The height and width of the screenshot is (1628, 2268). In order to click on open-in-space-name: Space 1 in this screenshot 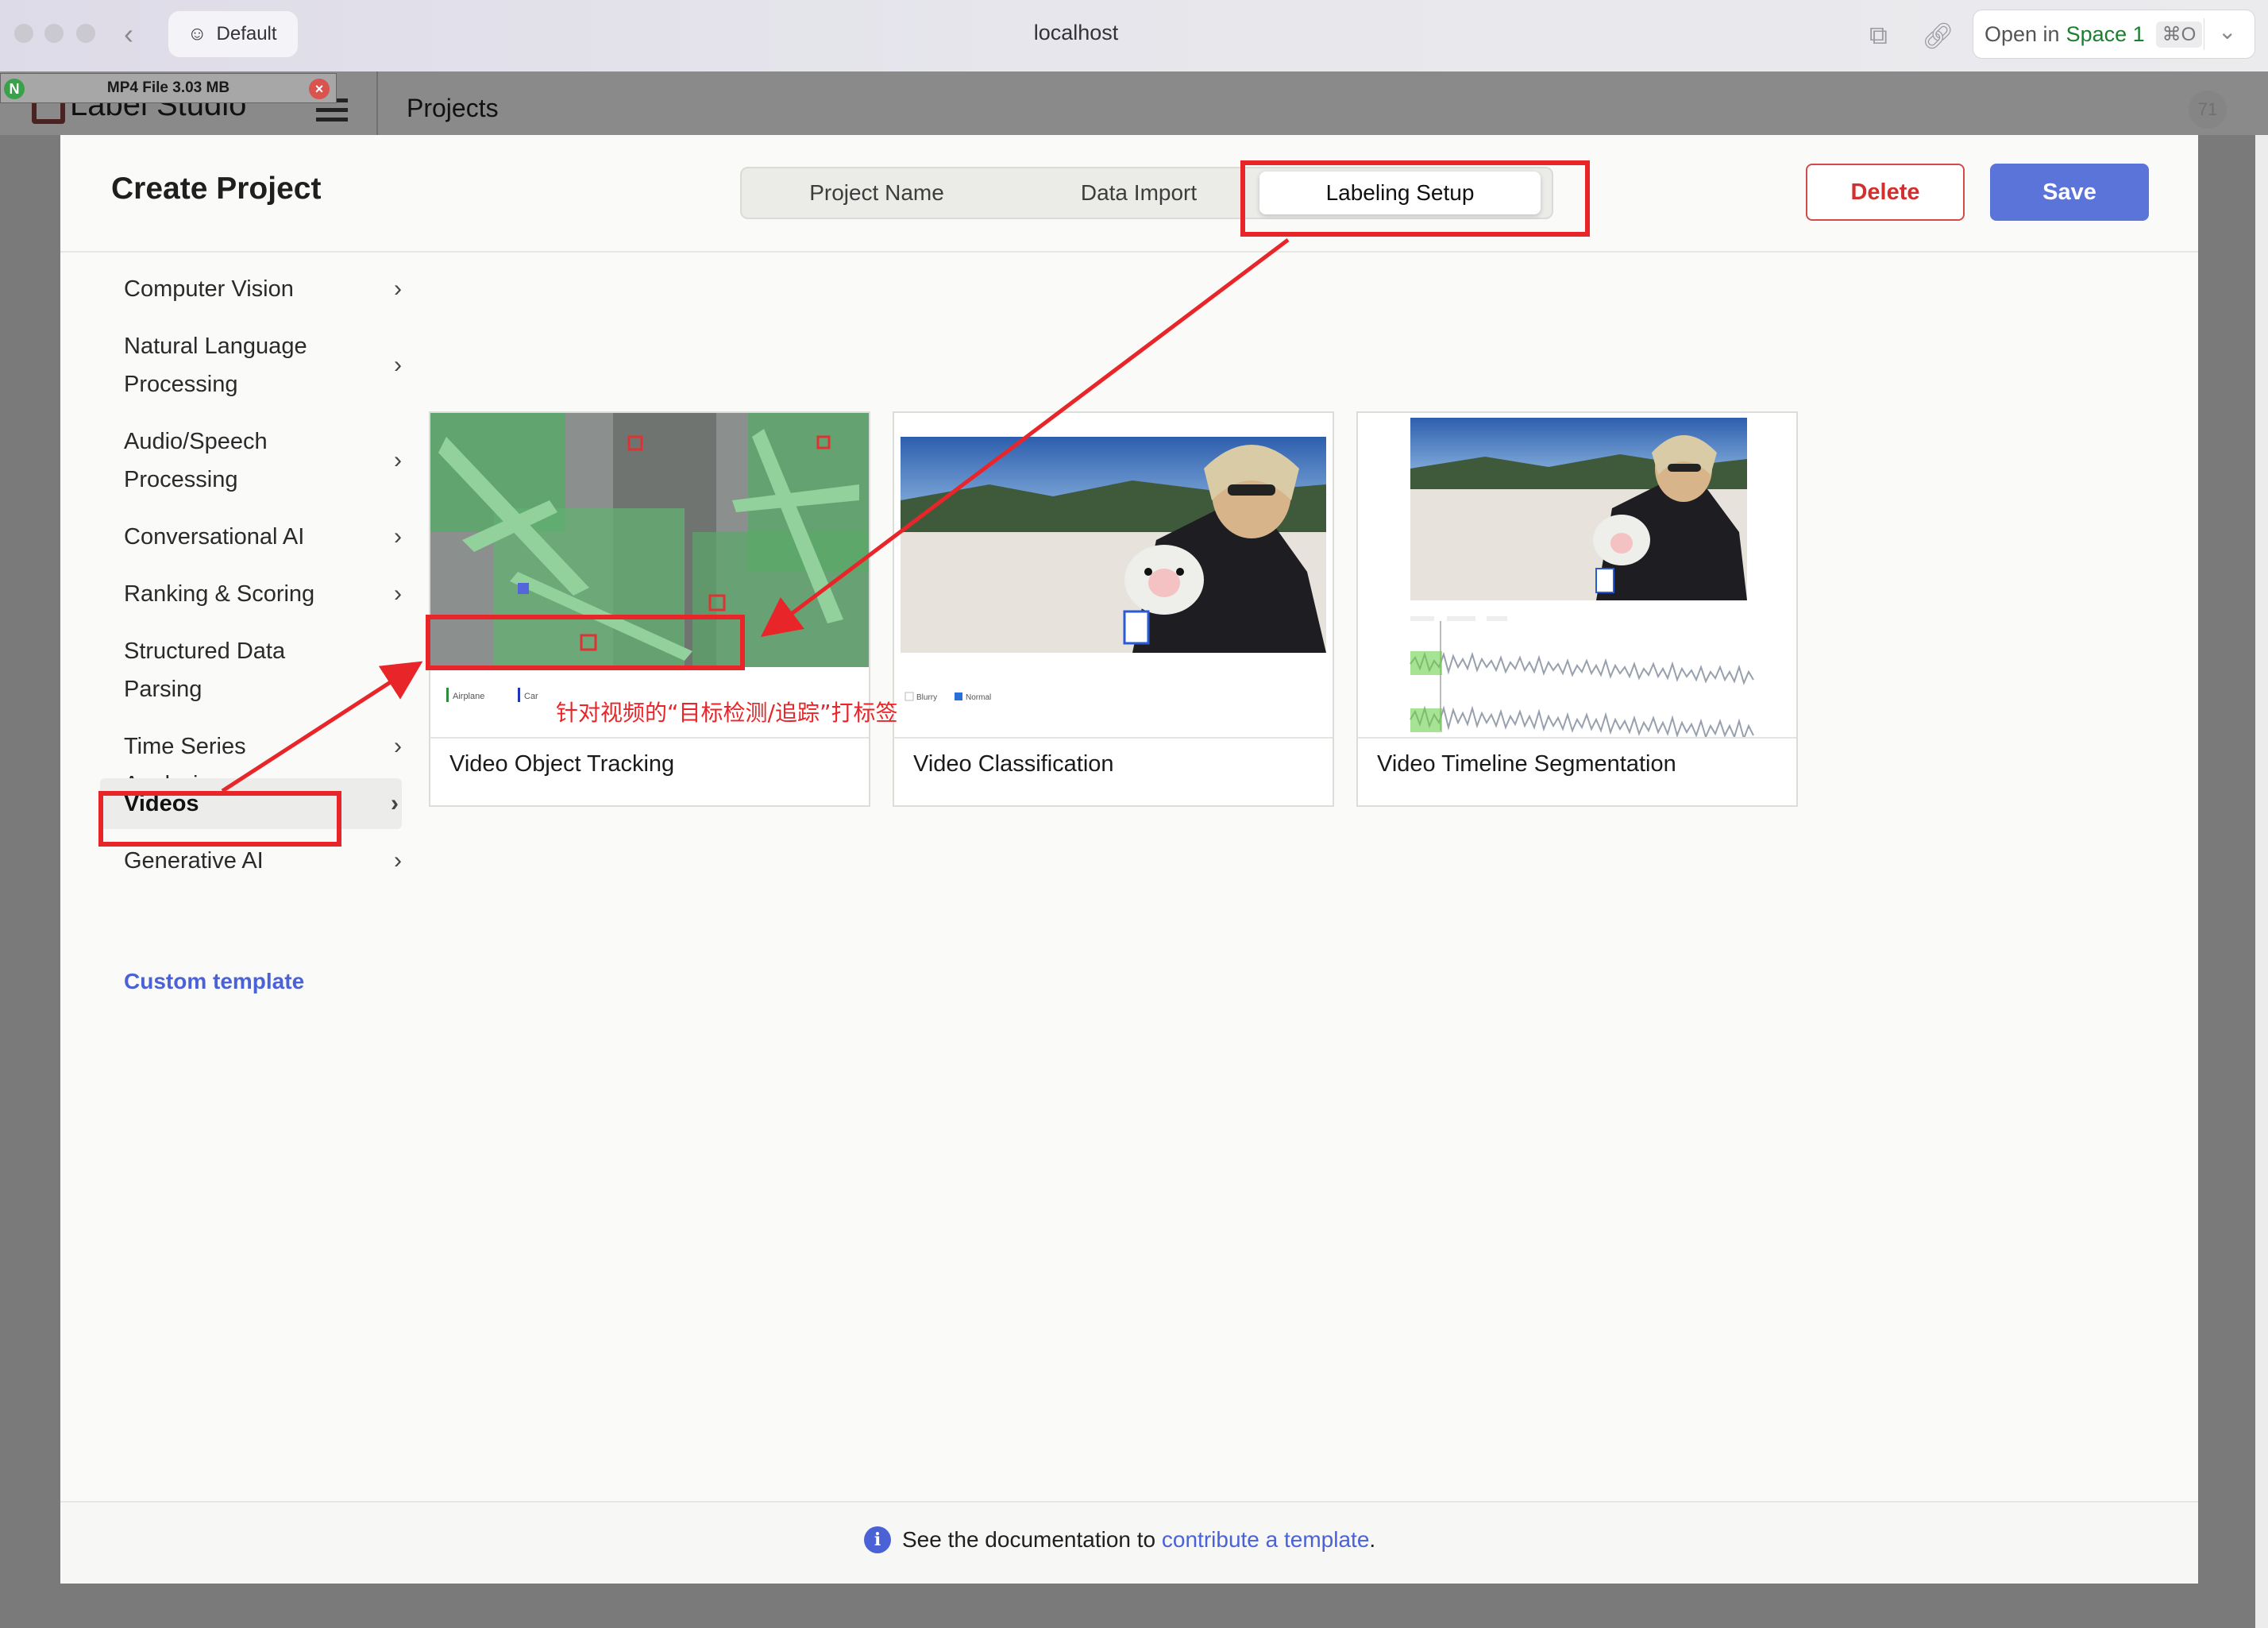, I will do `click(2105, 33)`.